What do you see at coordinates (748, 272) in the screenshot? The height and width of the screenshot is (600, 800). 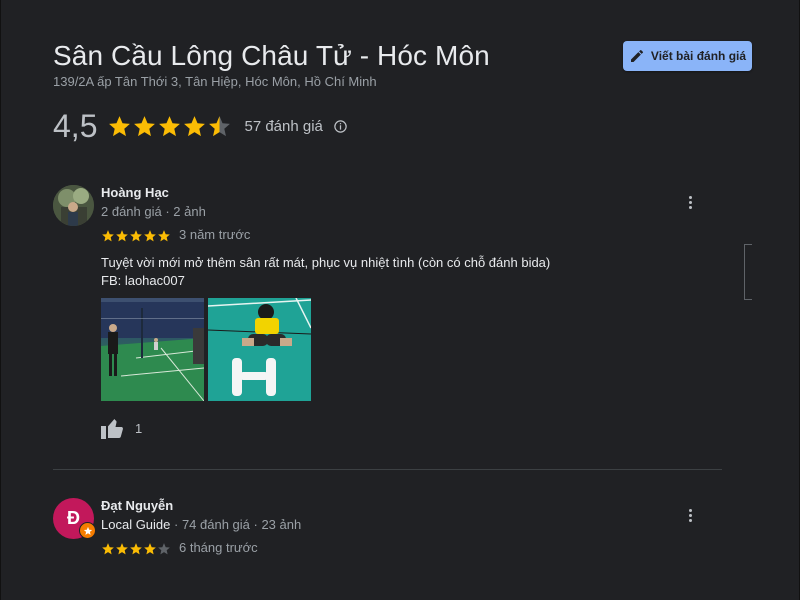 I see `scrollbar` at bounding box center [748, 272].